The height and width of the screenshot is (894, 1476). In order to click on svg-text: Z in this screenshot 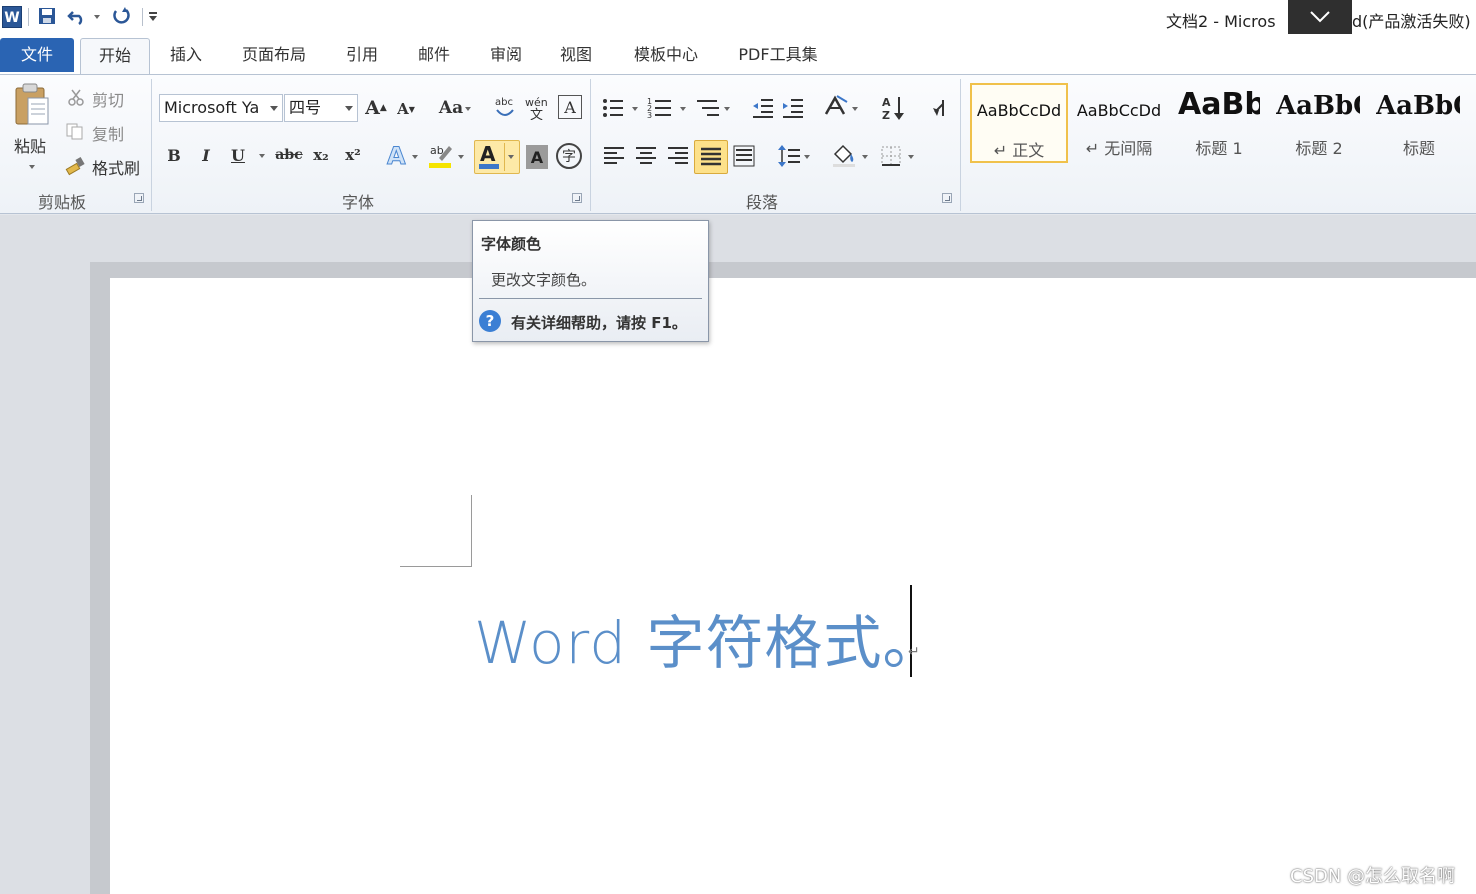, I will do `click(886, 115)`.